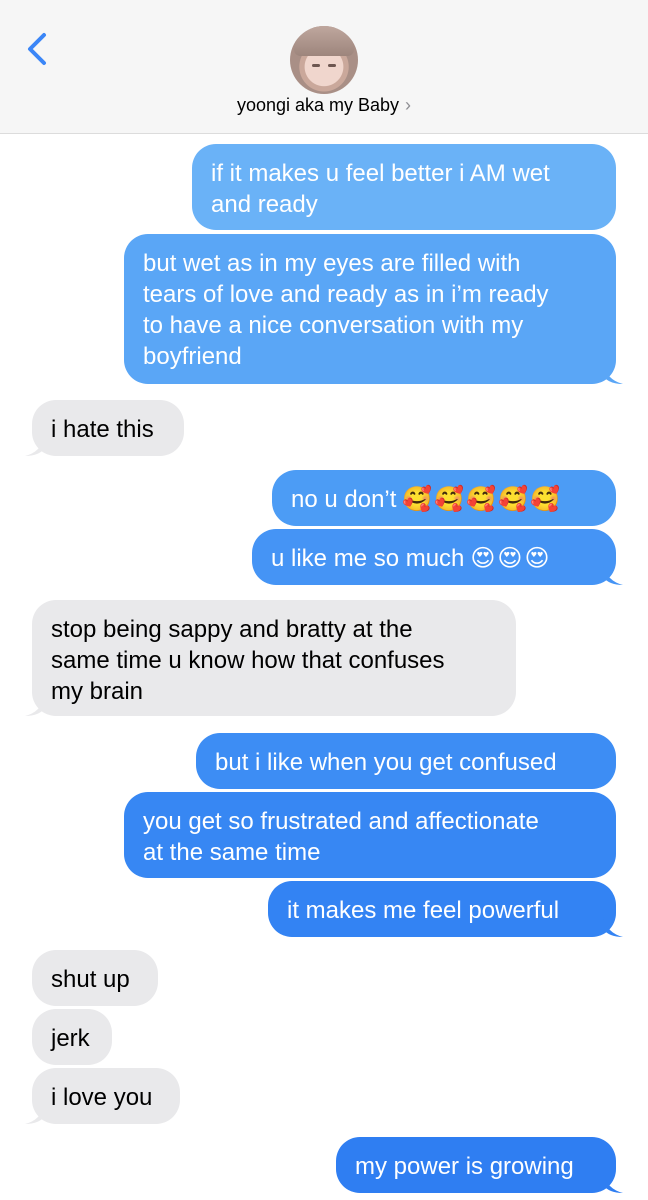 This screenshot has height=1200, width=648. Describe the element at coordinates (386, 762) in the screenshot. I see `message-text: but i like when you get confused` at that location.